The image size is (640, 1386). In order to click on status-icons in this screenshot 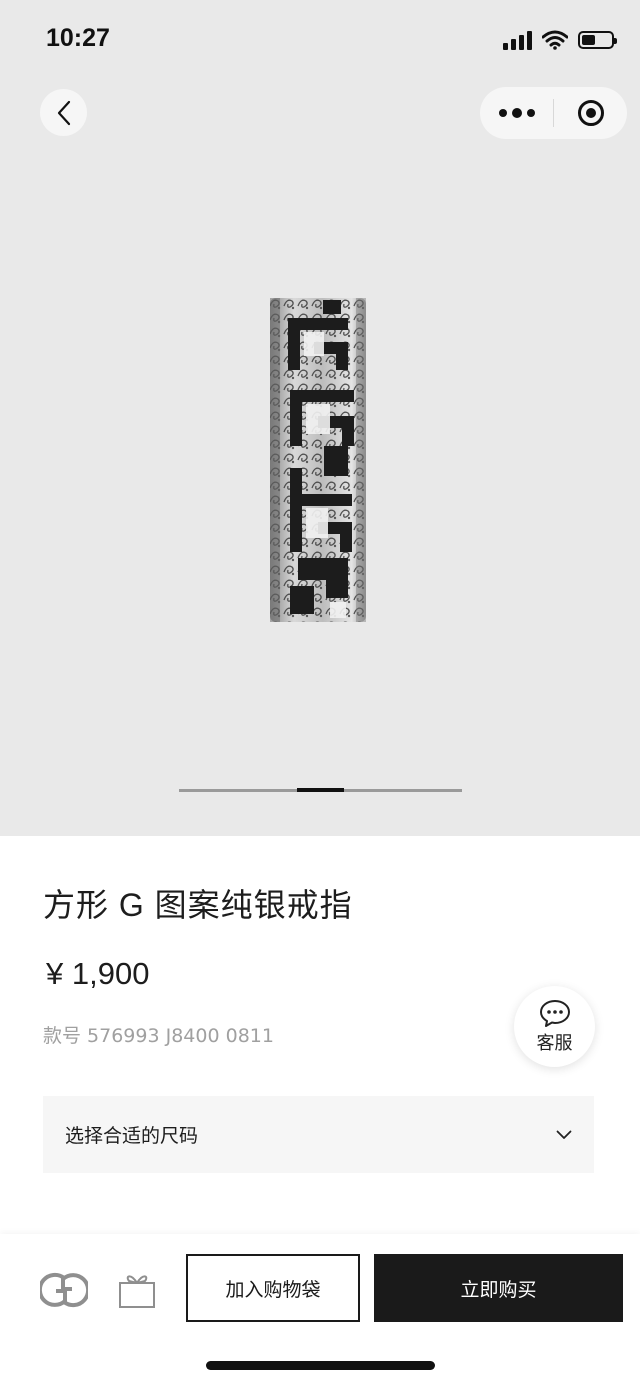, I will do `click(560, 40)`.